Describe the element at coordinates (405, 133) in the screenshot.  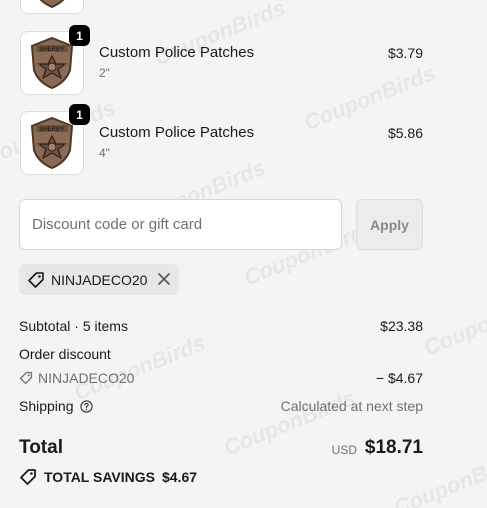
I see `item-price: $5.86` at that location.